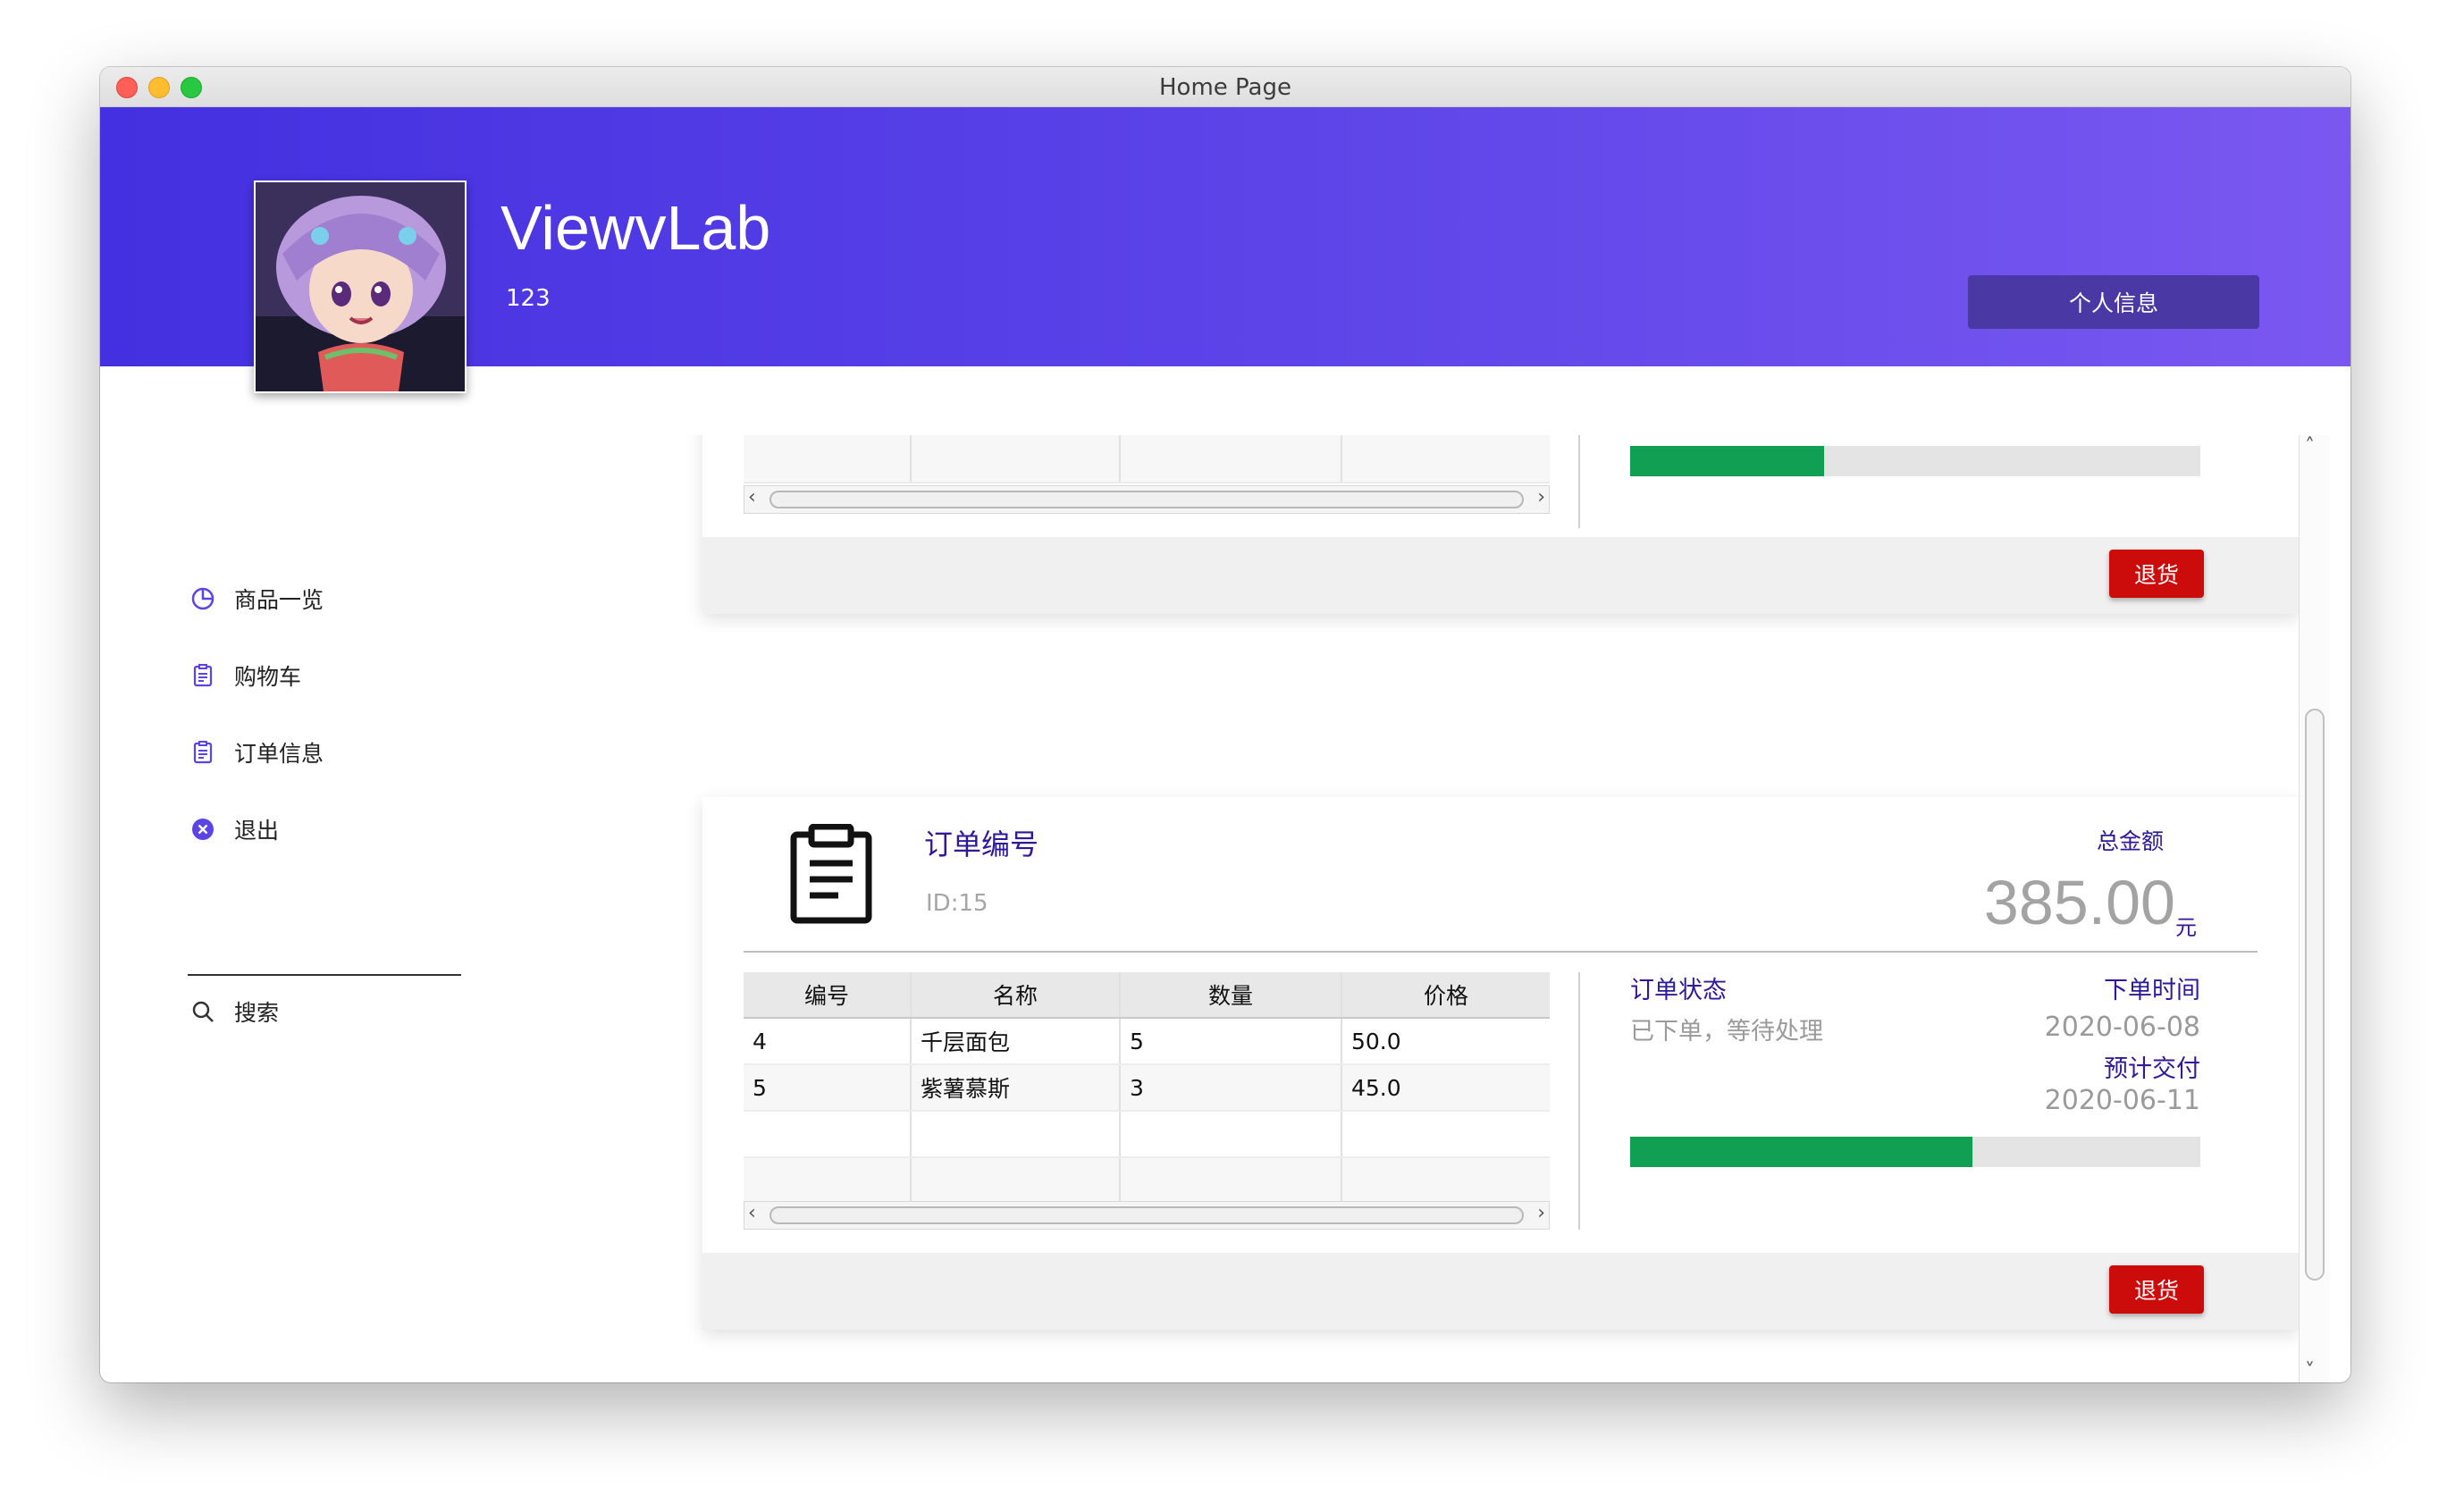 The height and width of the screenshot is (1512, 2447). I want to click on table-cell: 3, so click(1231, 1087).